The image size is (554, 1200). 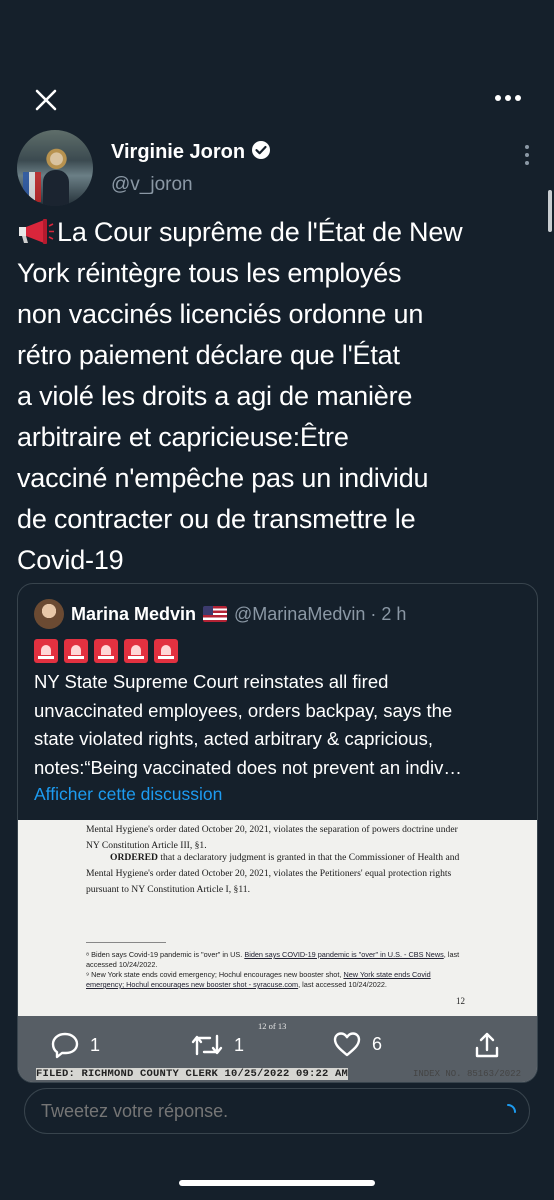 What do you see at coordinates (347, 1044) in the screenshot?
I see `heart-icon` at bounding box center [347, 1044].